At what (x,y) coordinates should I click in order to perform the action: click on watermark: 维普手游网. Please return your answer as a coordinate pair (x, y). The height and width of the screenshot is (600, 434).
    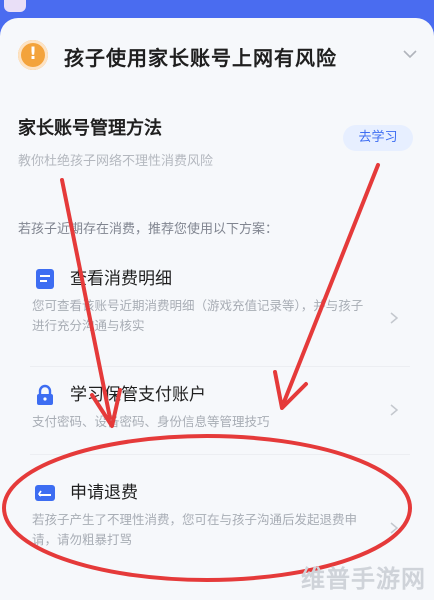
    Looking at the image, I should click on (363, 579).